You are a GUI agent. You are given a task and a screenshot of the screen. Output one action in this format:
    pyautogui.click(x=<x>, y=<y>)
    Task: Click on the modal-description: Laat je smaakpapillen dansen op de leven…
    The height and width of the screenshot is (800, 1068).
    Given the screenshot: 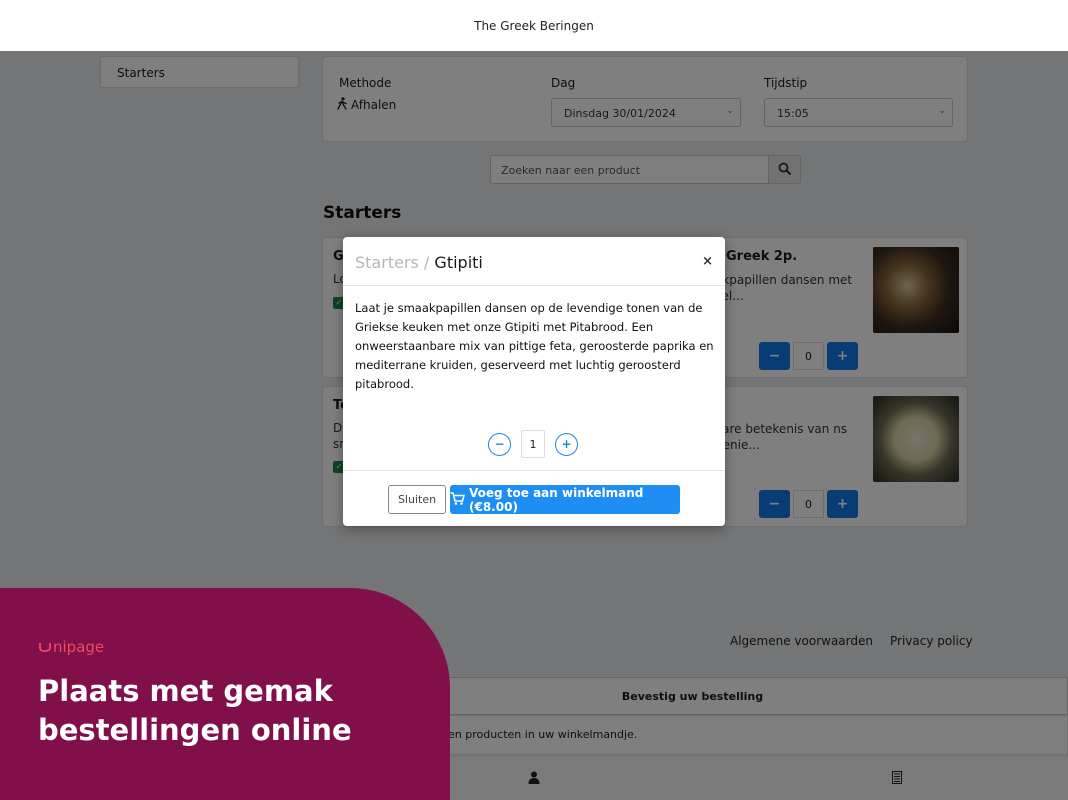 What is the action you would take?
    pyautogui.click(x=534, y=346)
    